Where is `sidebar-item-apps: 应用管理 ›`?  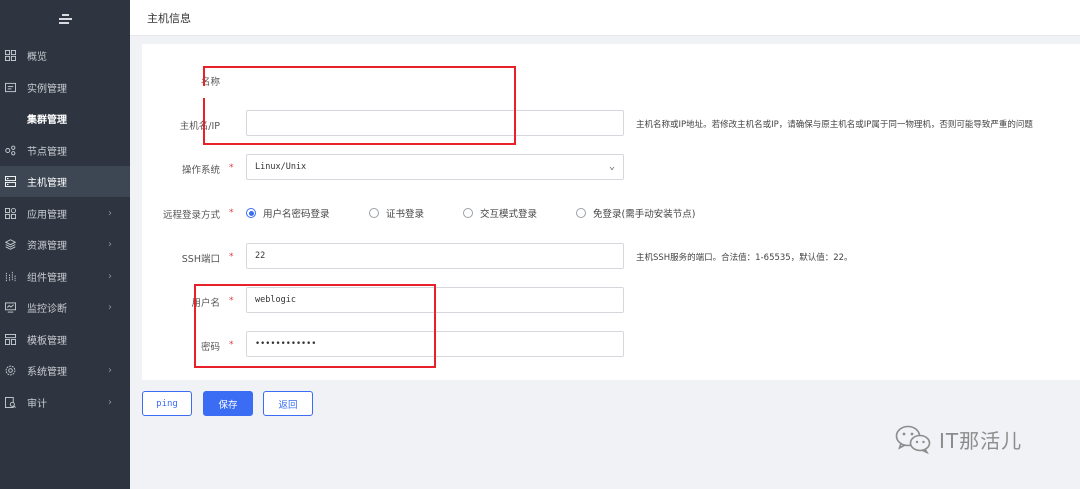 sidebar-item-apps: 应用管理 › is located at coordinates (65, 213).